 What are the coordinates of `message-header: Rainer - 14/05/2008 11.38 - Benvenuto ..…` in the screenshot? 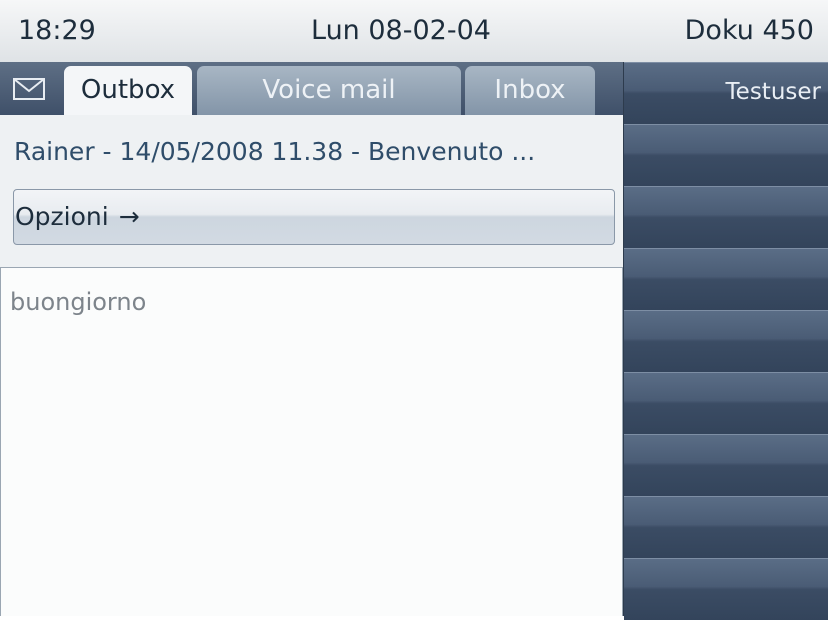 It's located at (275, 151).